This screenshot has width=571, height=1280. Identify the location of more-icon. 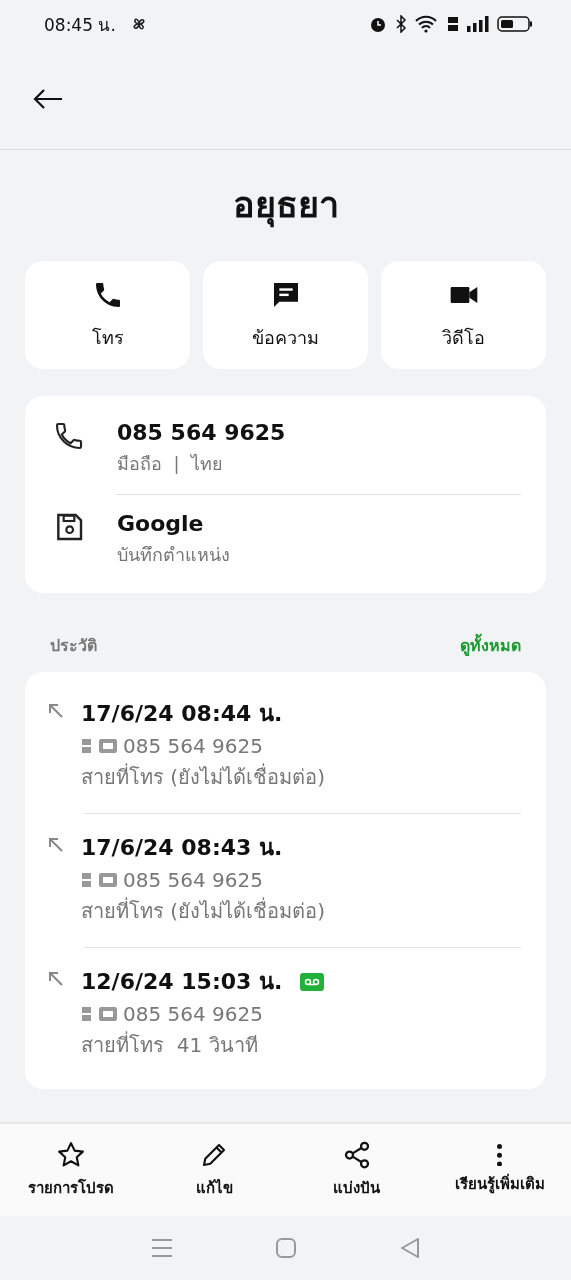
(500, 1155).